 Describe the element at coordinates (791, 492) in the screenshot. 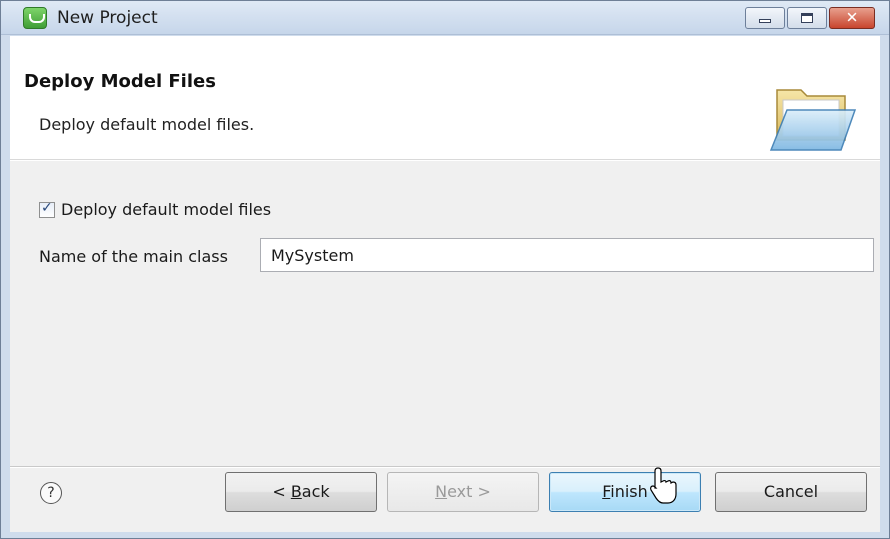

I see `cancel-button: Cancel` at that location.